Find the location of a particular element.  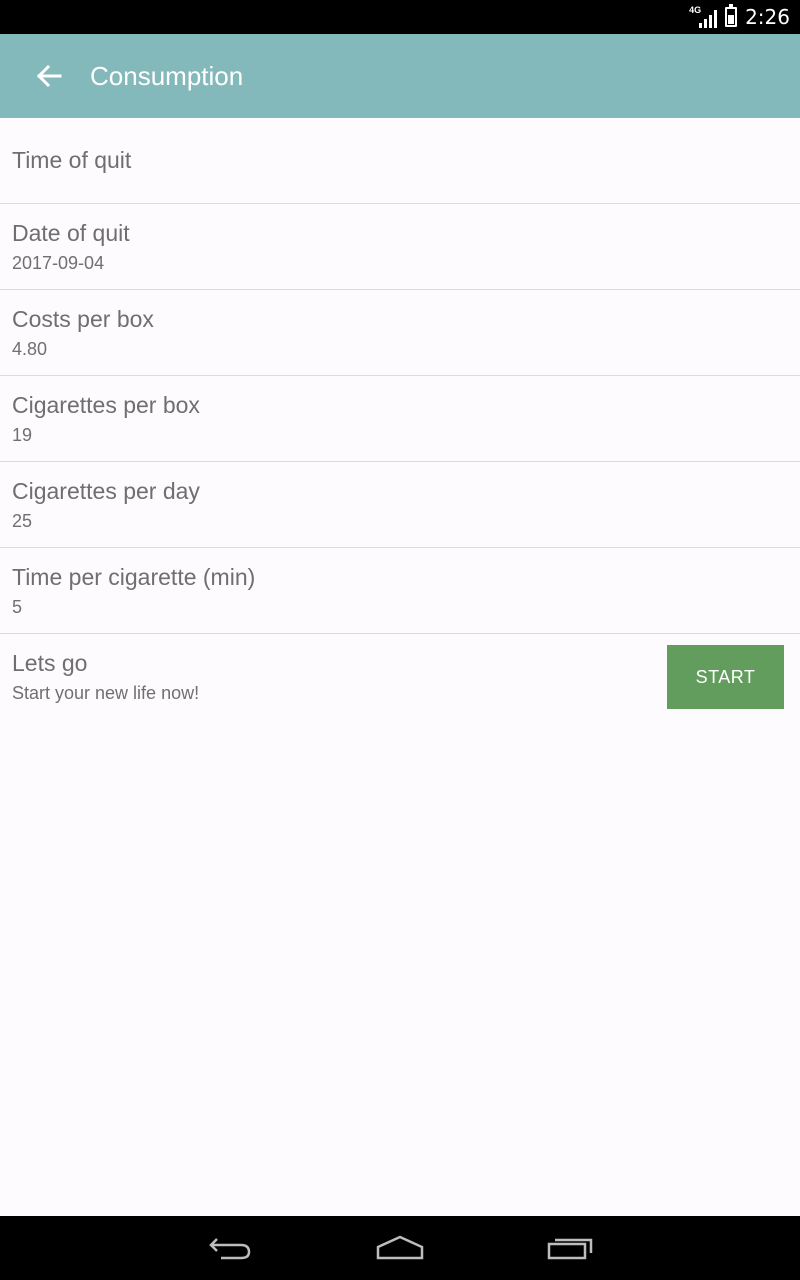

setting-cigarettes-per-box: Cigarettes per box 19 is located at coordinates (400, 419).